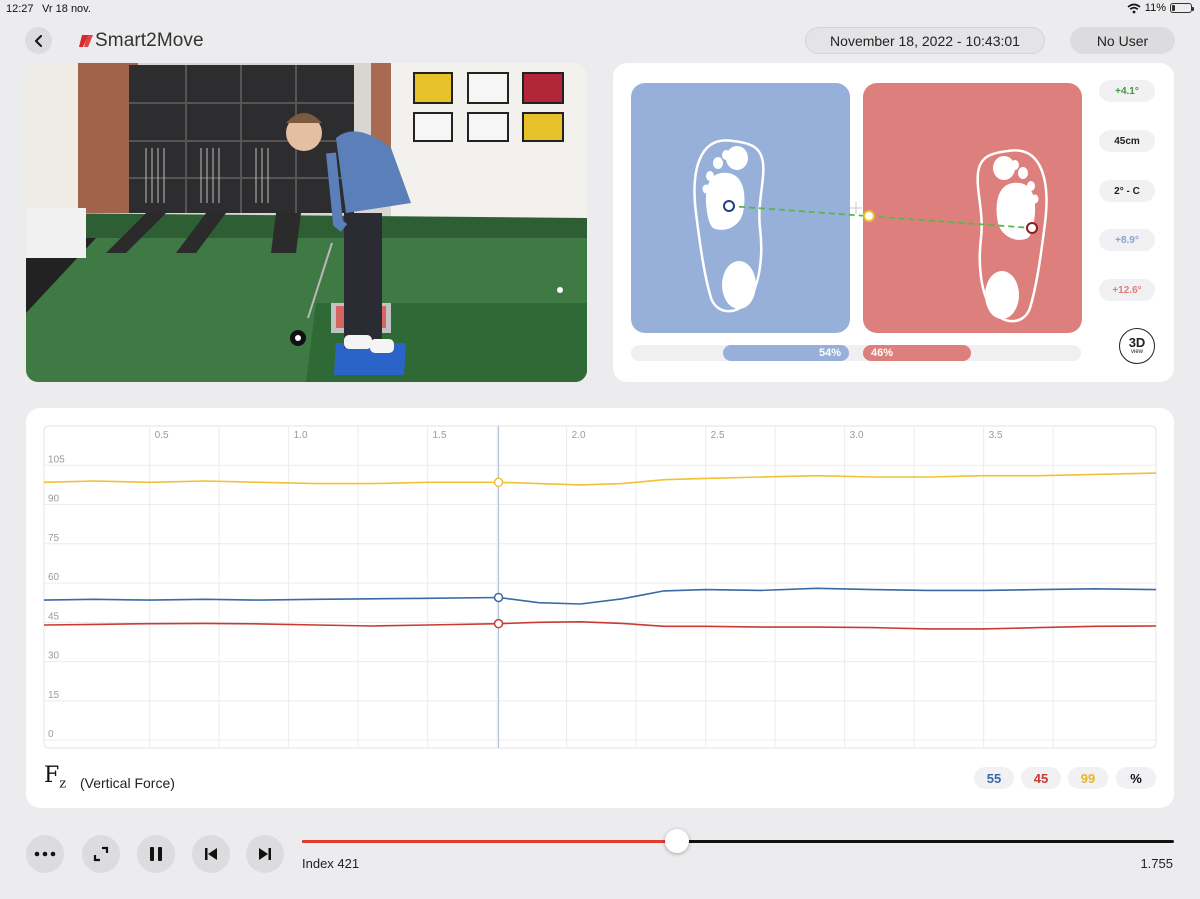 The image size is (1200, 899). I want to click on expand-icon, so click(101, 854).